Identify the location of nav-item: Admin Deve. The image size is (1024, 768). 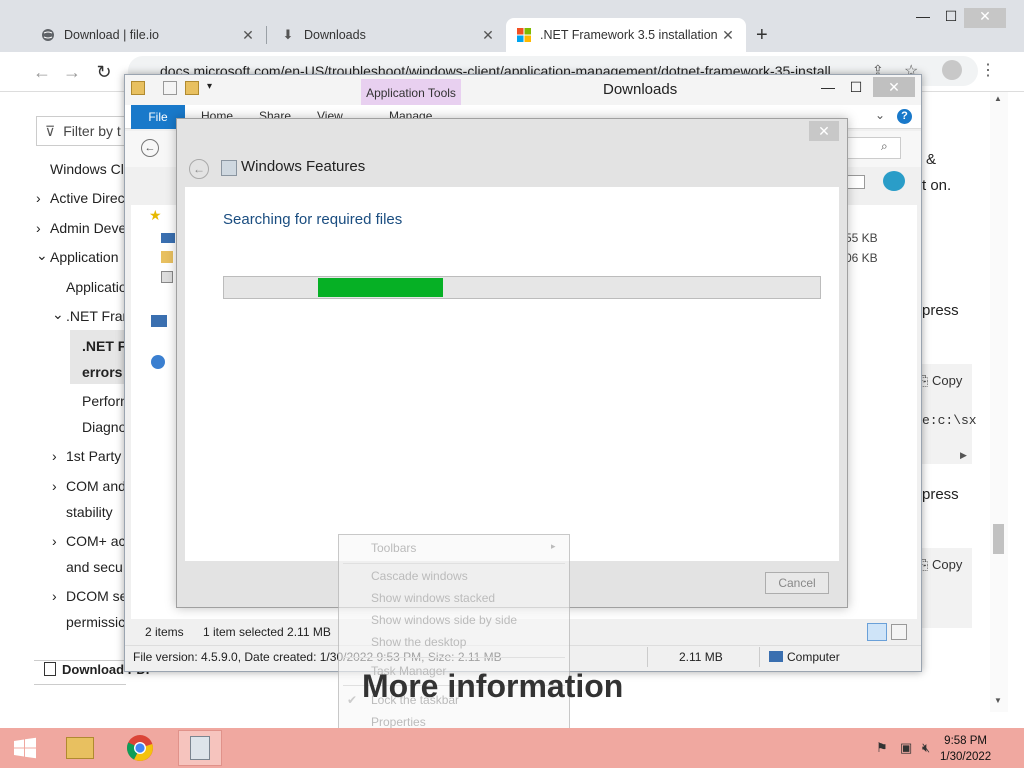
(88, 228).